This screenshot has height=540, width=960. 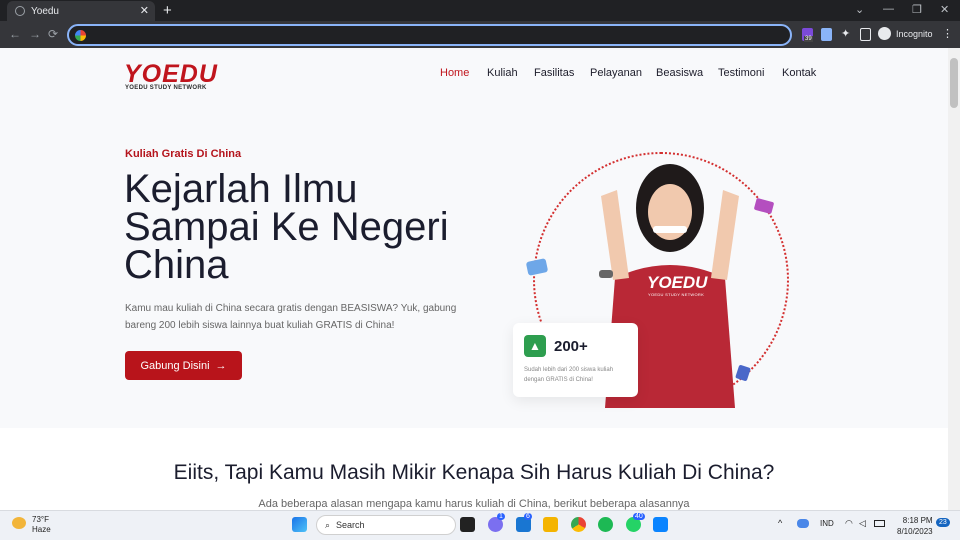 I want to click on nav-home: Home, so click(x=454, y=73).